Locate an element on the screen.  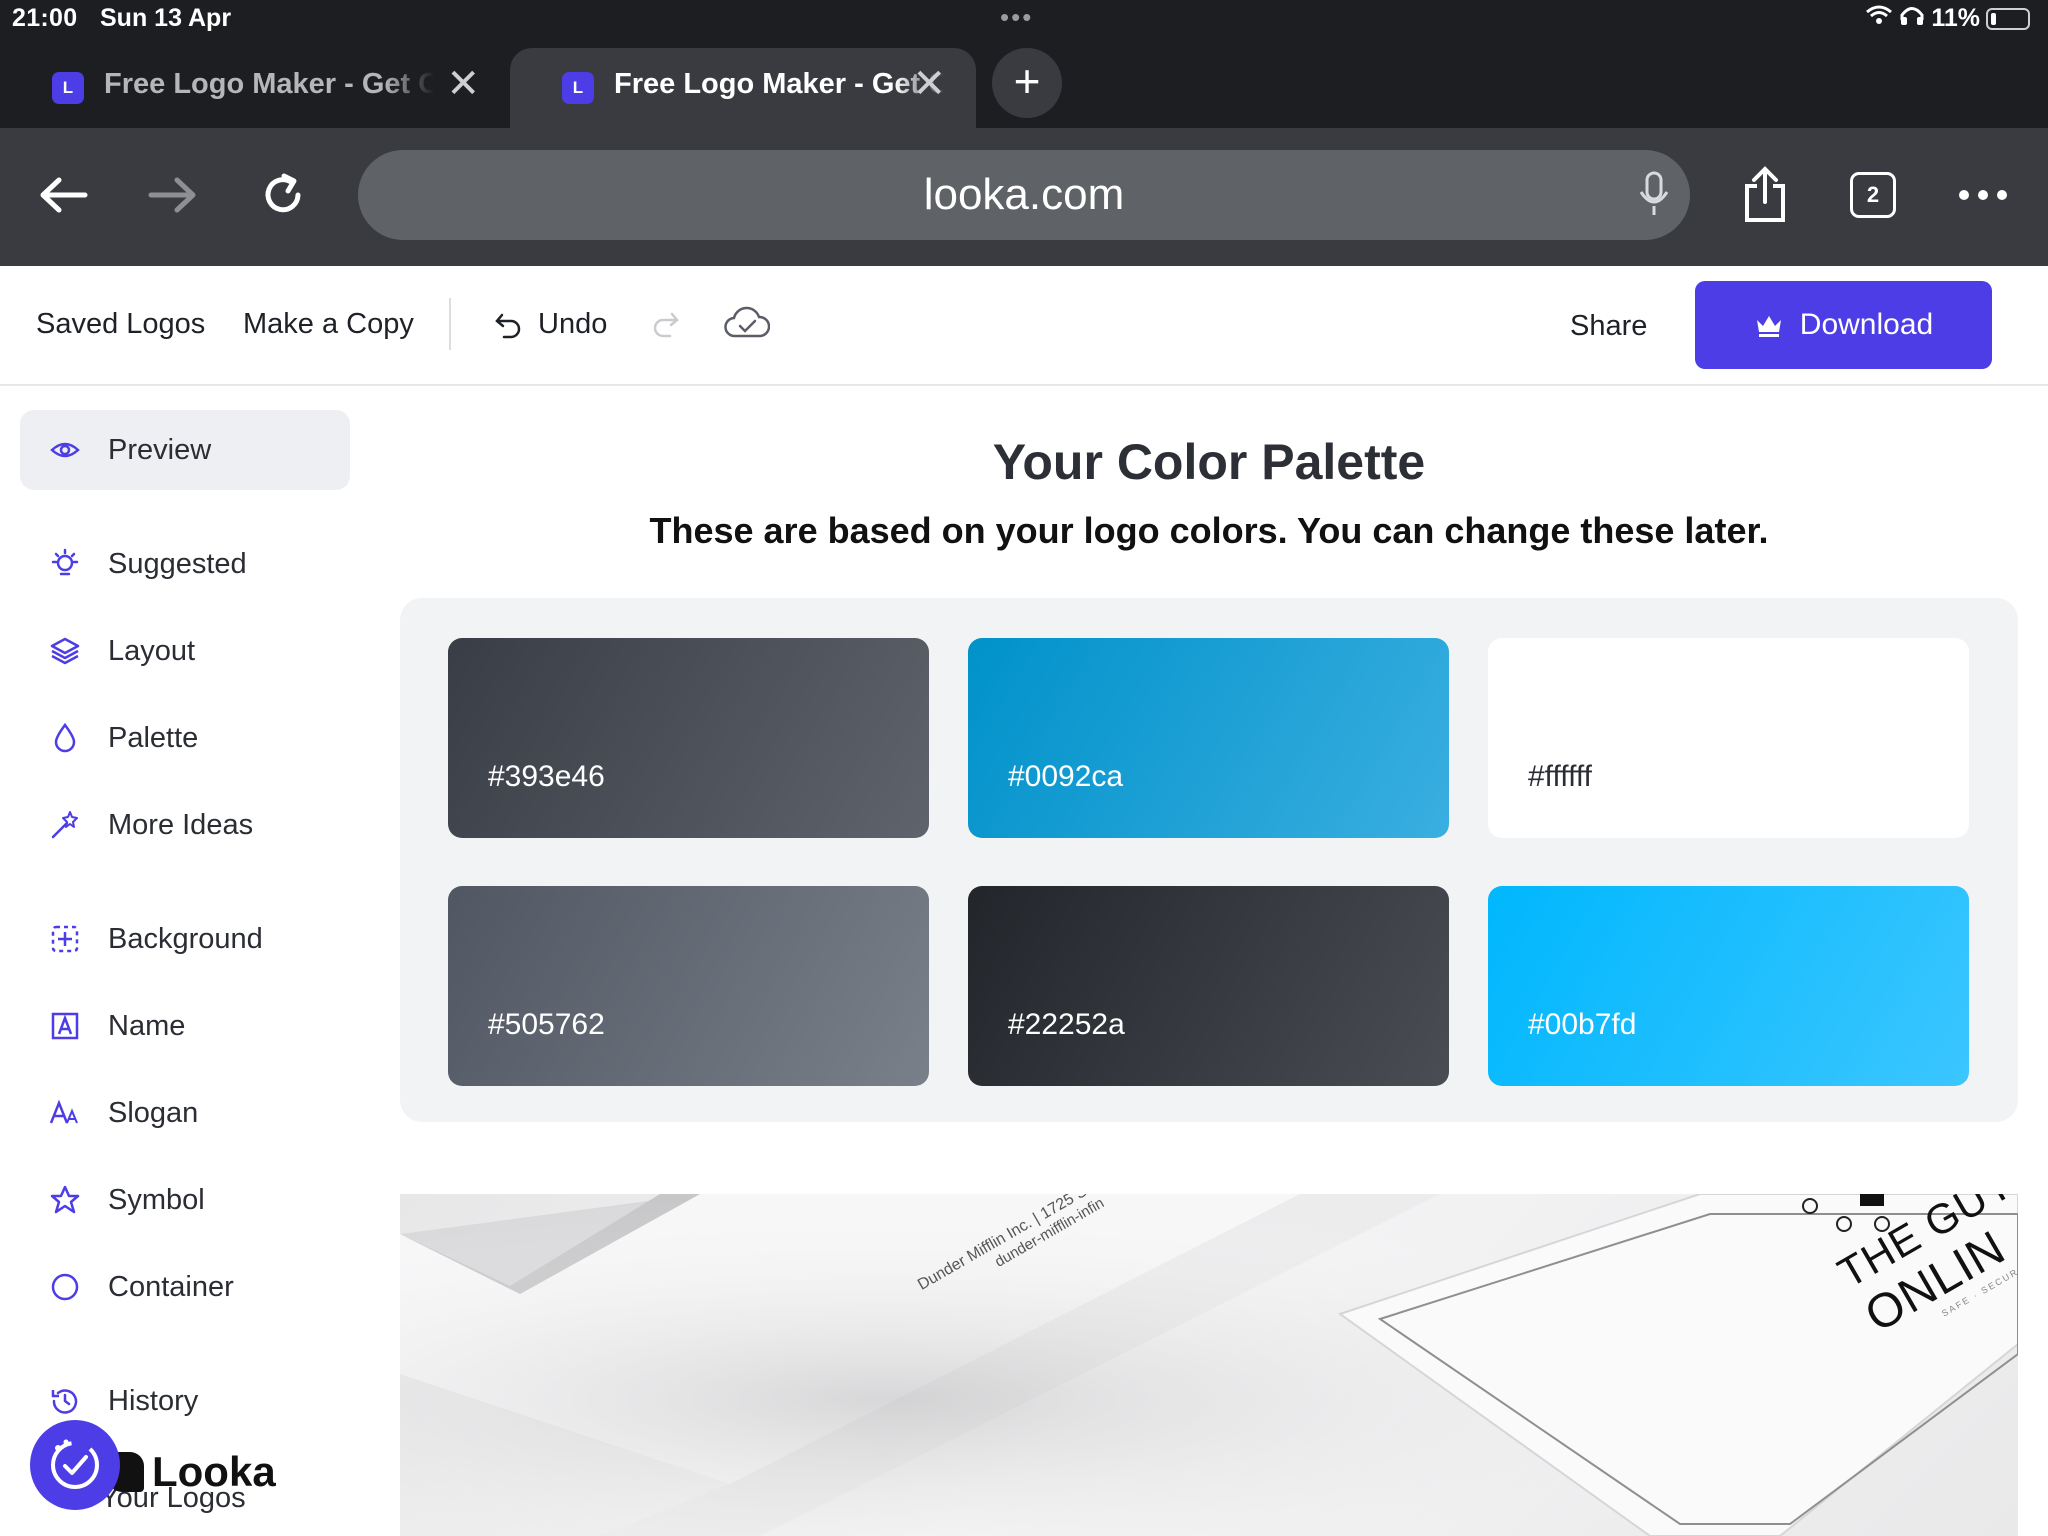
tab-switcher-button: 2 is located at coordinates (1873, 195).